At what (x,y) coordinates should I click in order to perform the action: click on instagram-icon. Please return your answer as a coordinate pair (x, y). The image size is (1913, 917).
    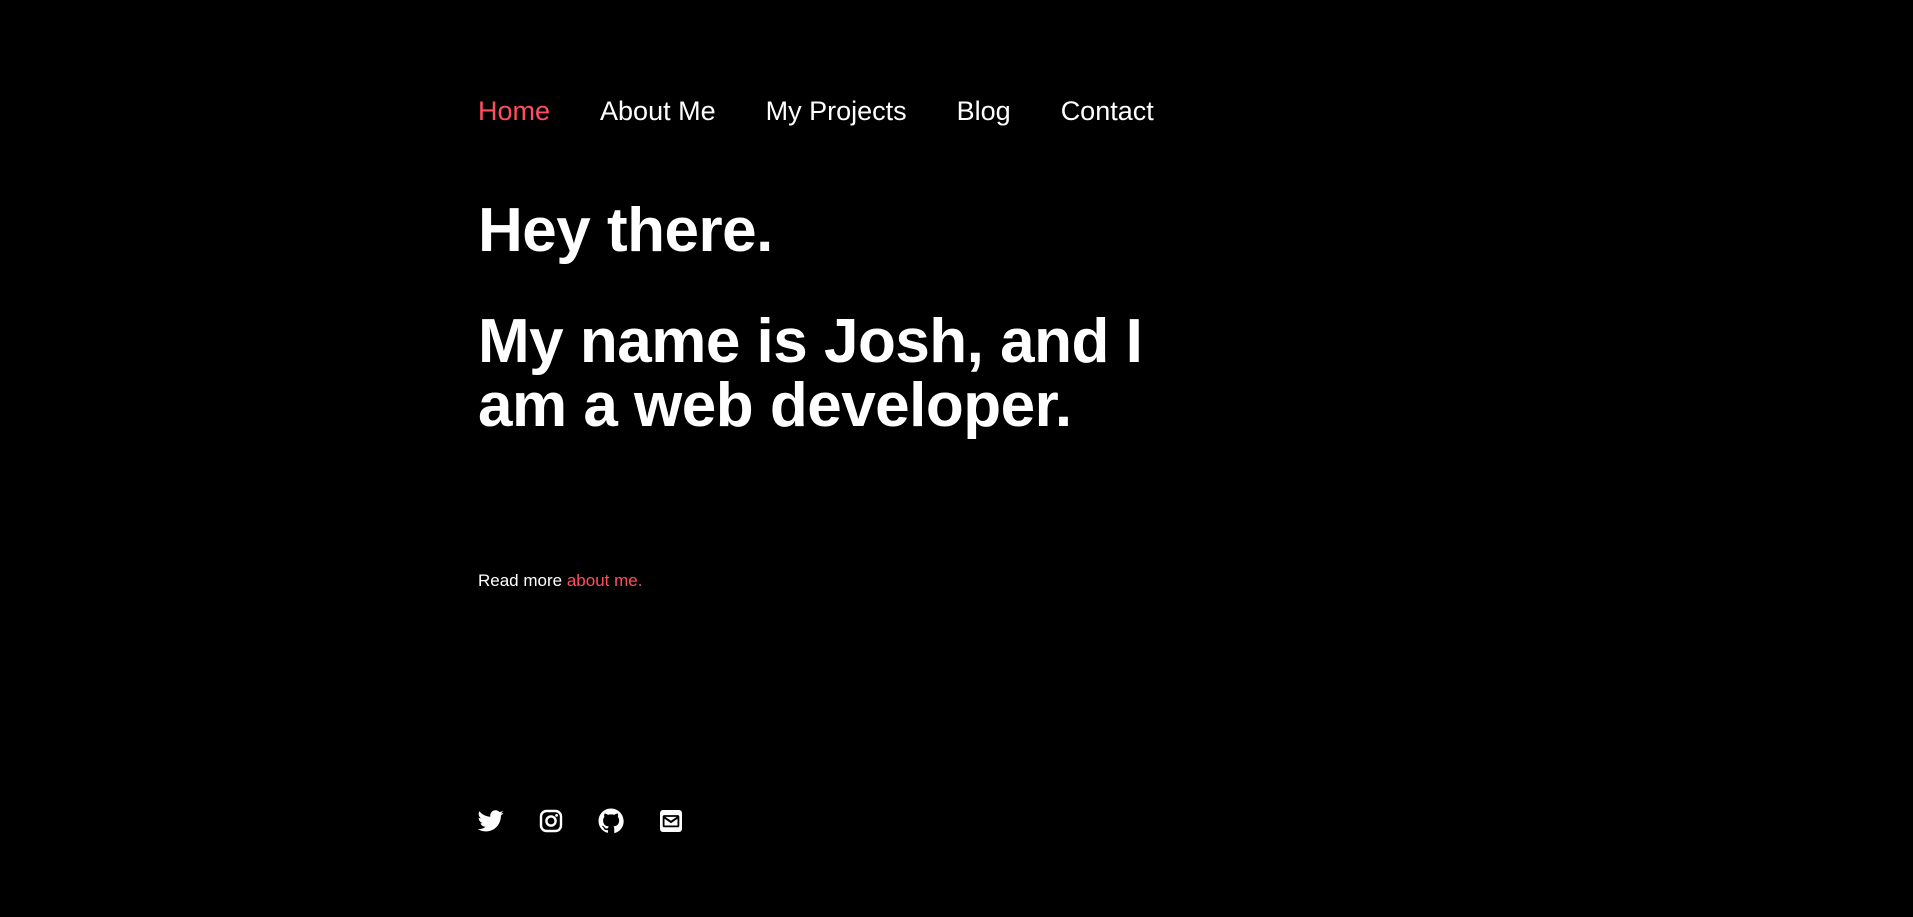
    Looking at the image, I should click on (551, 821).